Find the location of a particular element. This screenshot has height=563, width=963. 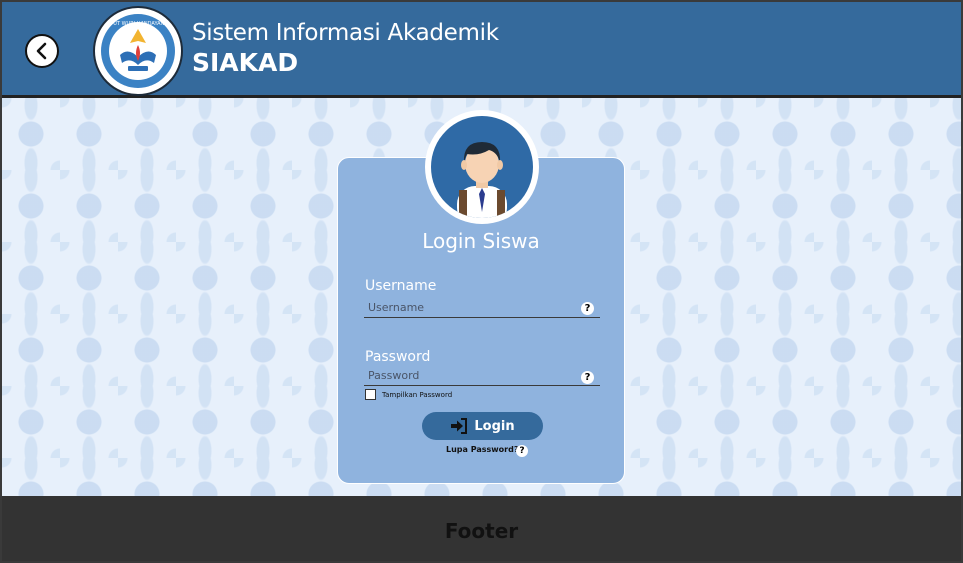

login-button: Login is located at coordinates (482, 426).